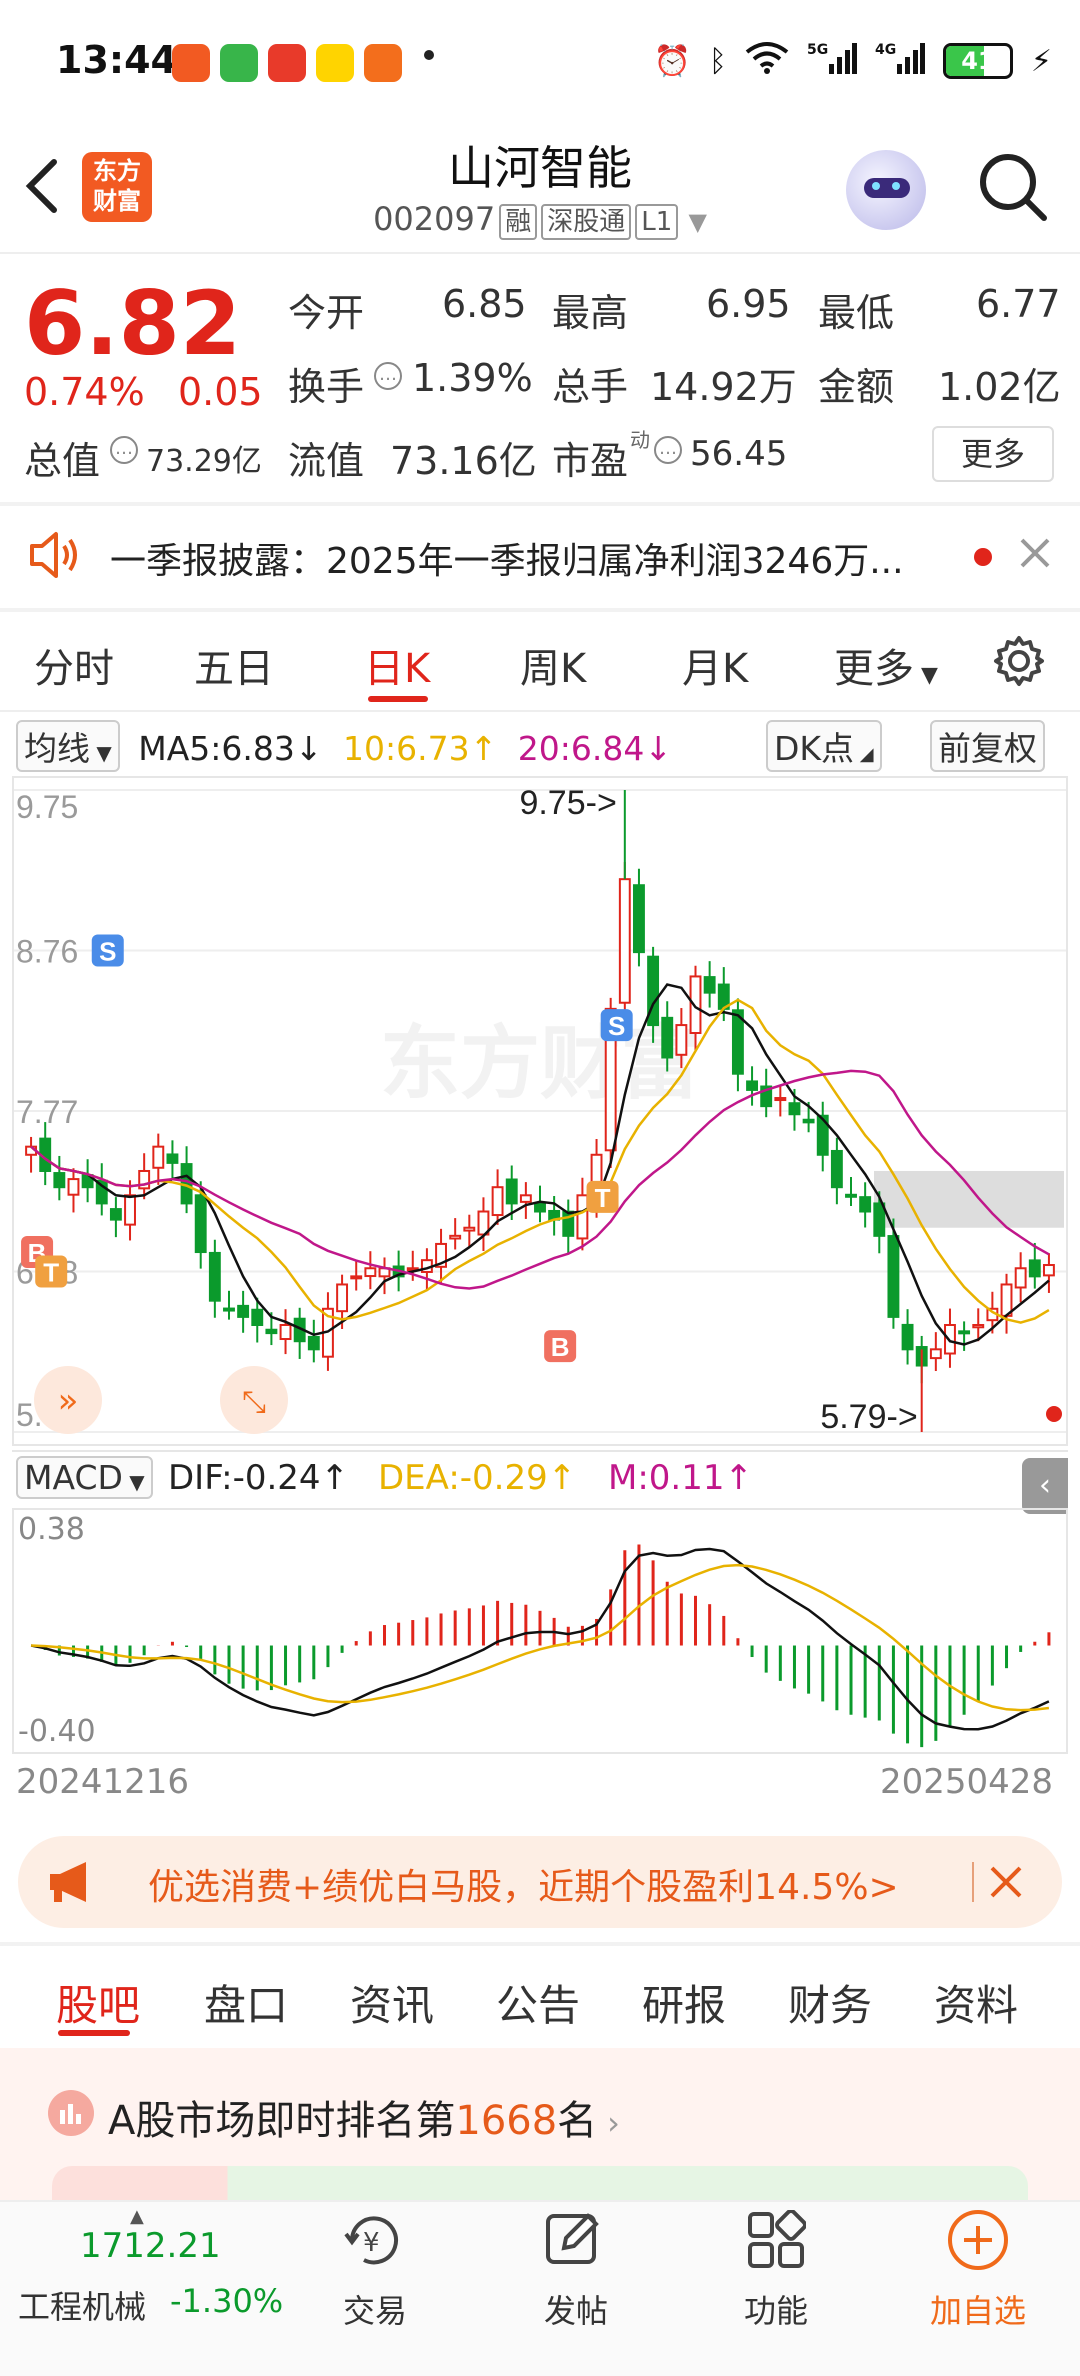  Describe the element at coordinates (523, 1884) in the screenshot. I see `promo-text: 优选消费+绩优白马股，近期个股盈利14.5%>` at that location.